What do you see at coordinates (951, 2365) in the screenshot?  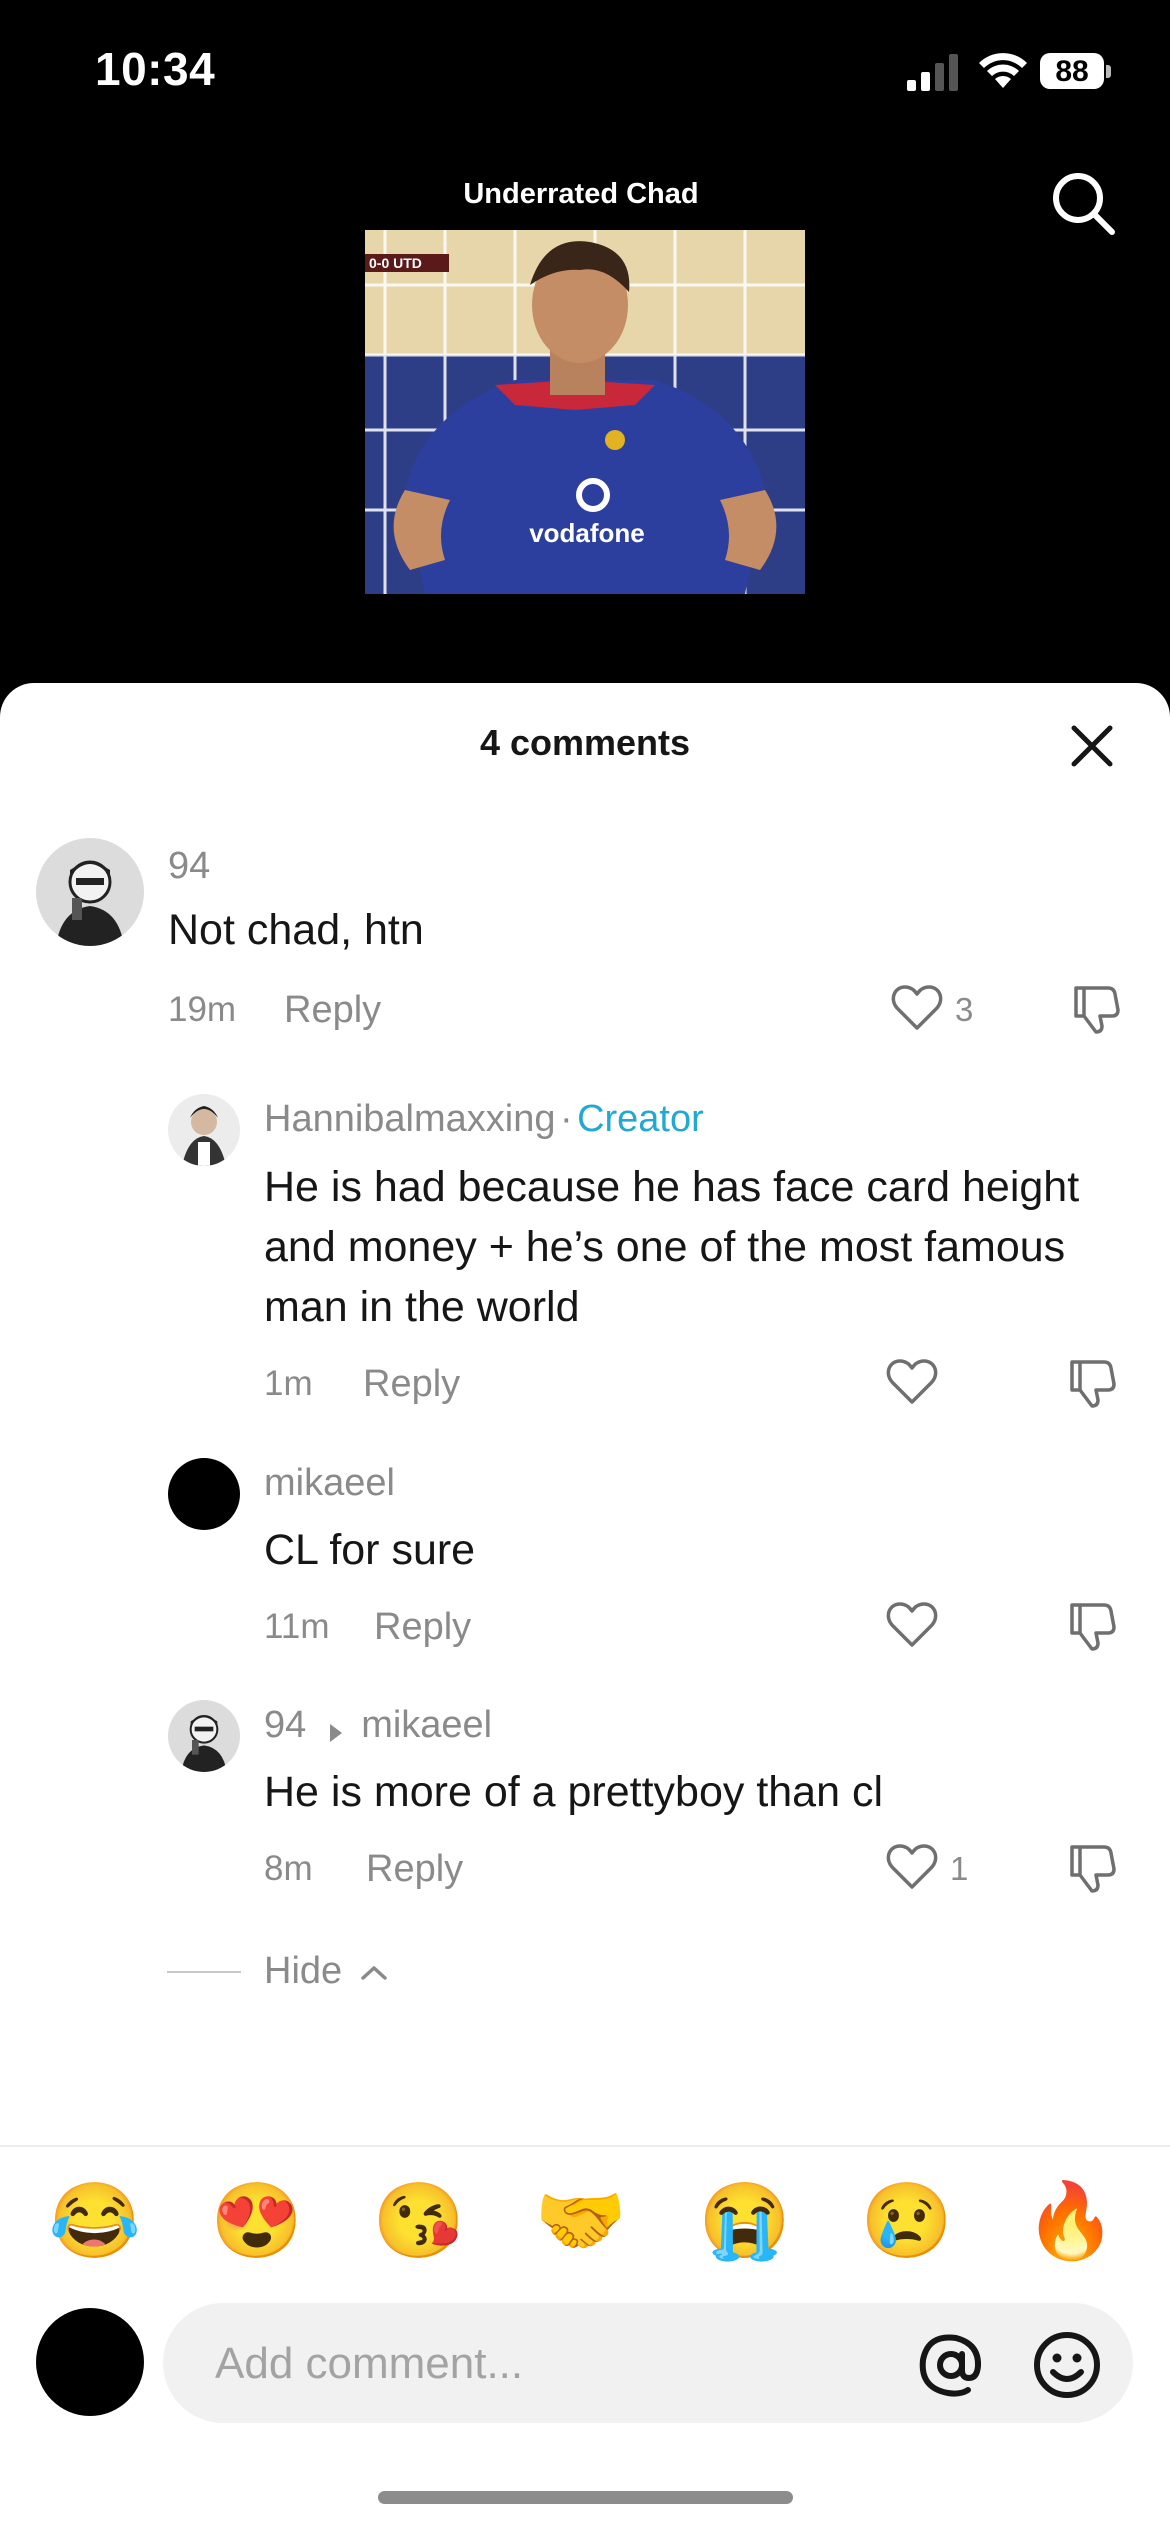 I see `at-icon` at bounding box center [951, 2365].